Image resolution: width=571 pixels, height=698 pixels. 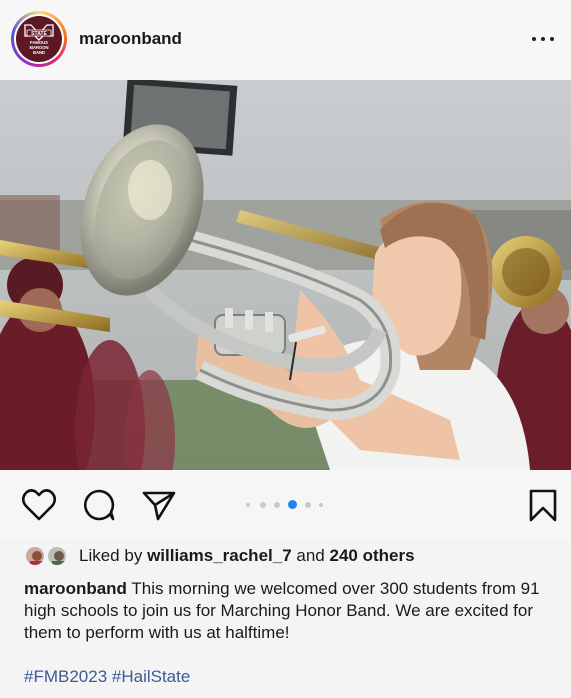 I want to click on likes-prefix: Liked by, so click(x=111, y=555).